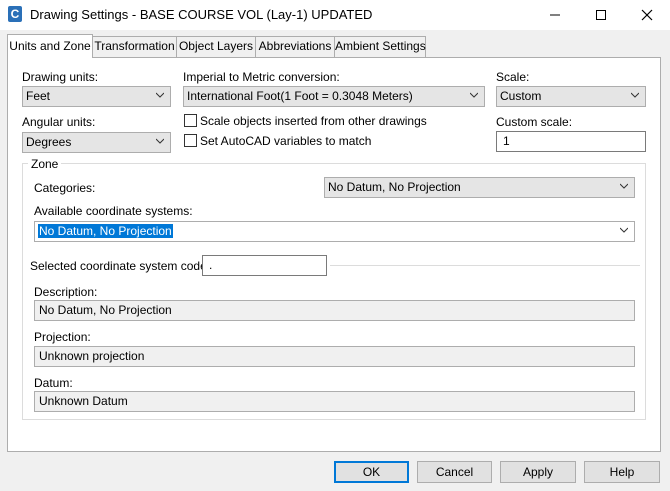  I want to click on available-systems-value: No Datum, No Projection, so click(105, 231).